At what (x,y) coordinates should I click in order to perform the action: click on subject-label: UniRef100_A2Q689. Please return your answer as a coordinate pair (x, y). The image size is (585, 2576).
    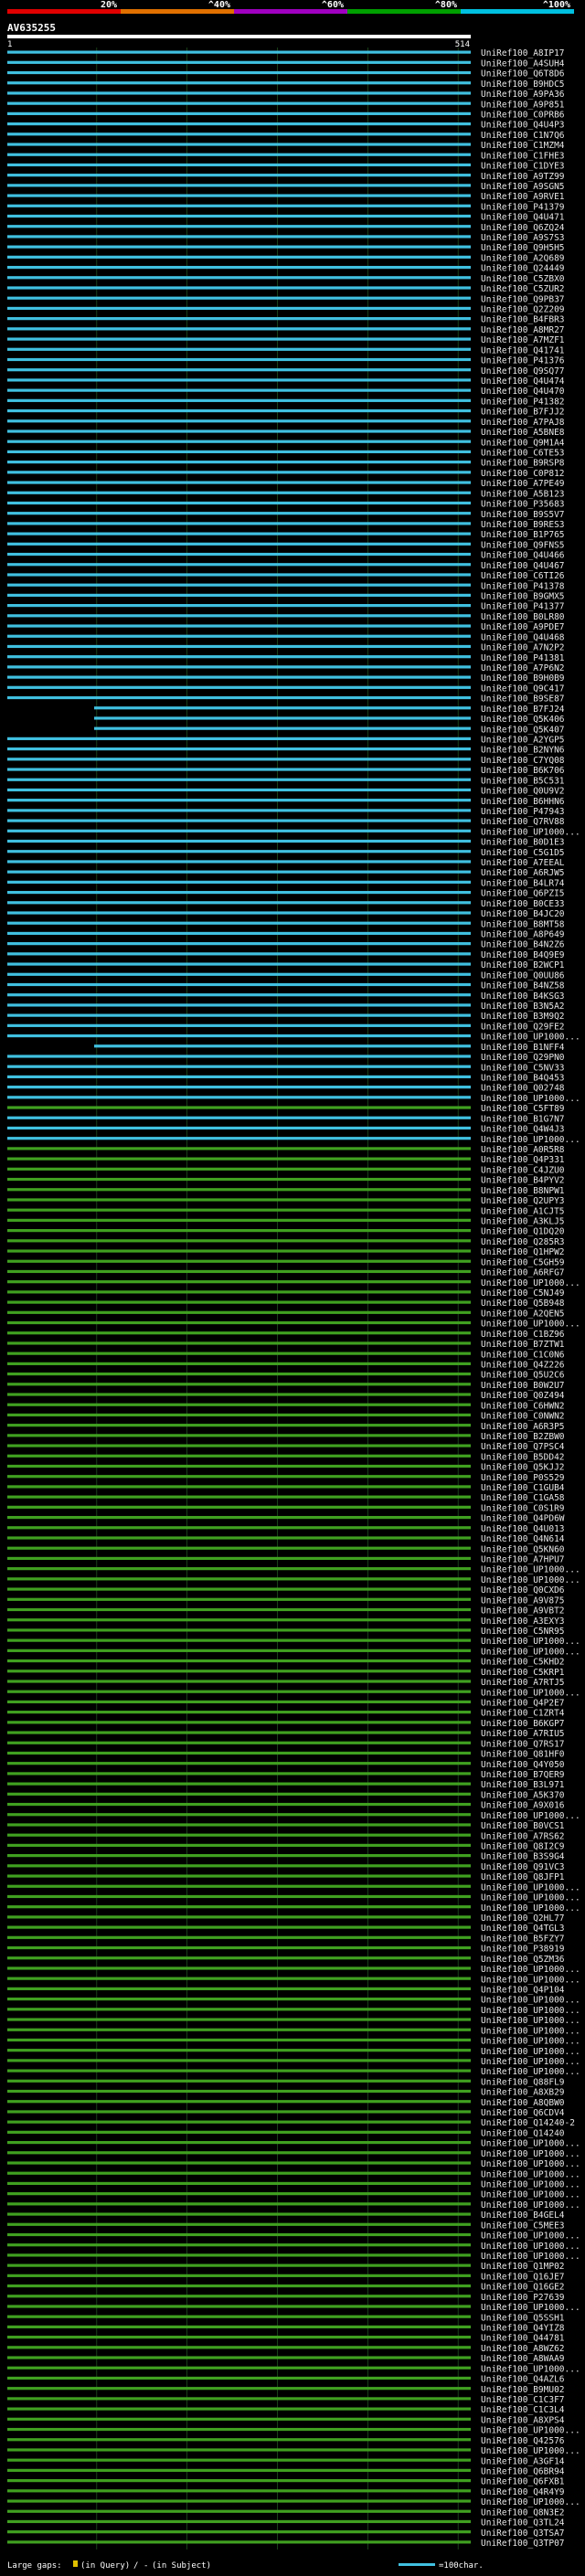
    Looking at the image, I should click on (523, 258).